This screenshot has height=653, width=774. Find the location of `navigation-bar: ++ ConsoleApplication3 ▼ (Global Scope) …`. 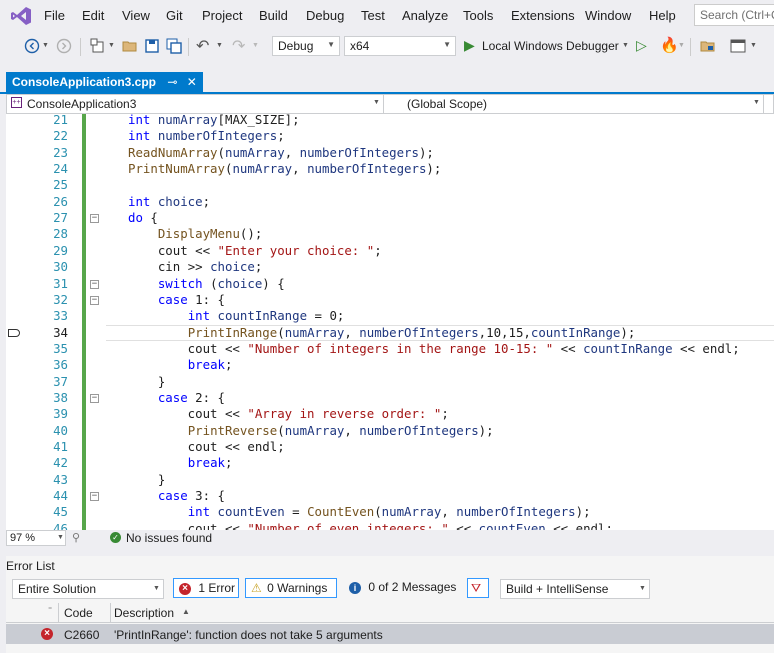

navigation-bar: ++ ConsoleApplication3 ▼ (Global Scope) … is located at coordinates (390, 104).